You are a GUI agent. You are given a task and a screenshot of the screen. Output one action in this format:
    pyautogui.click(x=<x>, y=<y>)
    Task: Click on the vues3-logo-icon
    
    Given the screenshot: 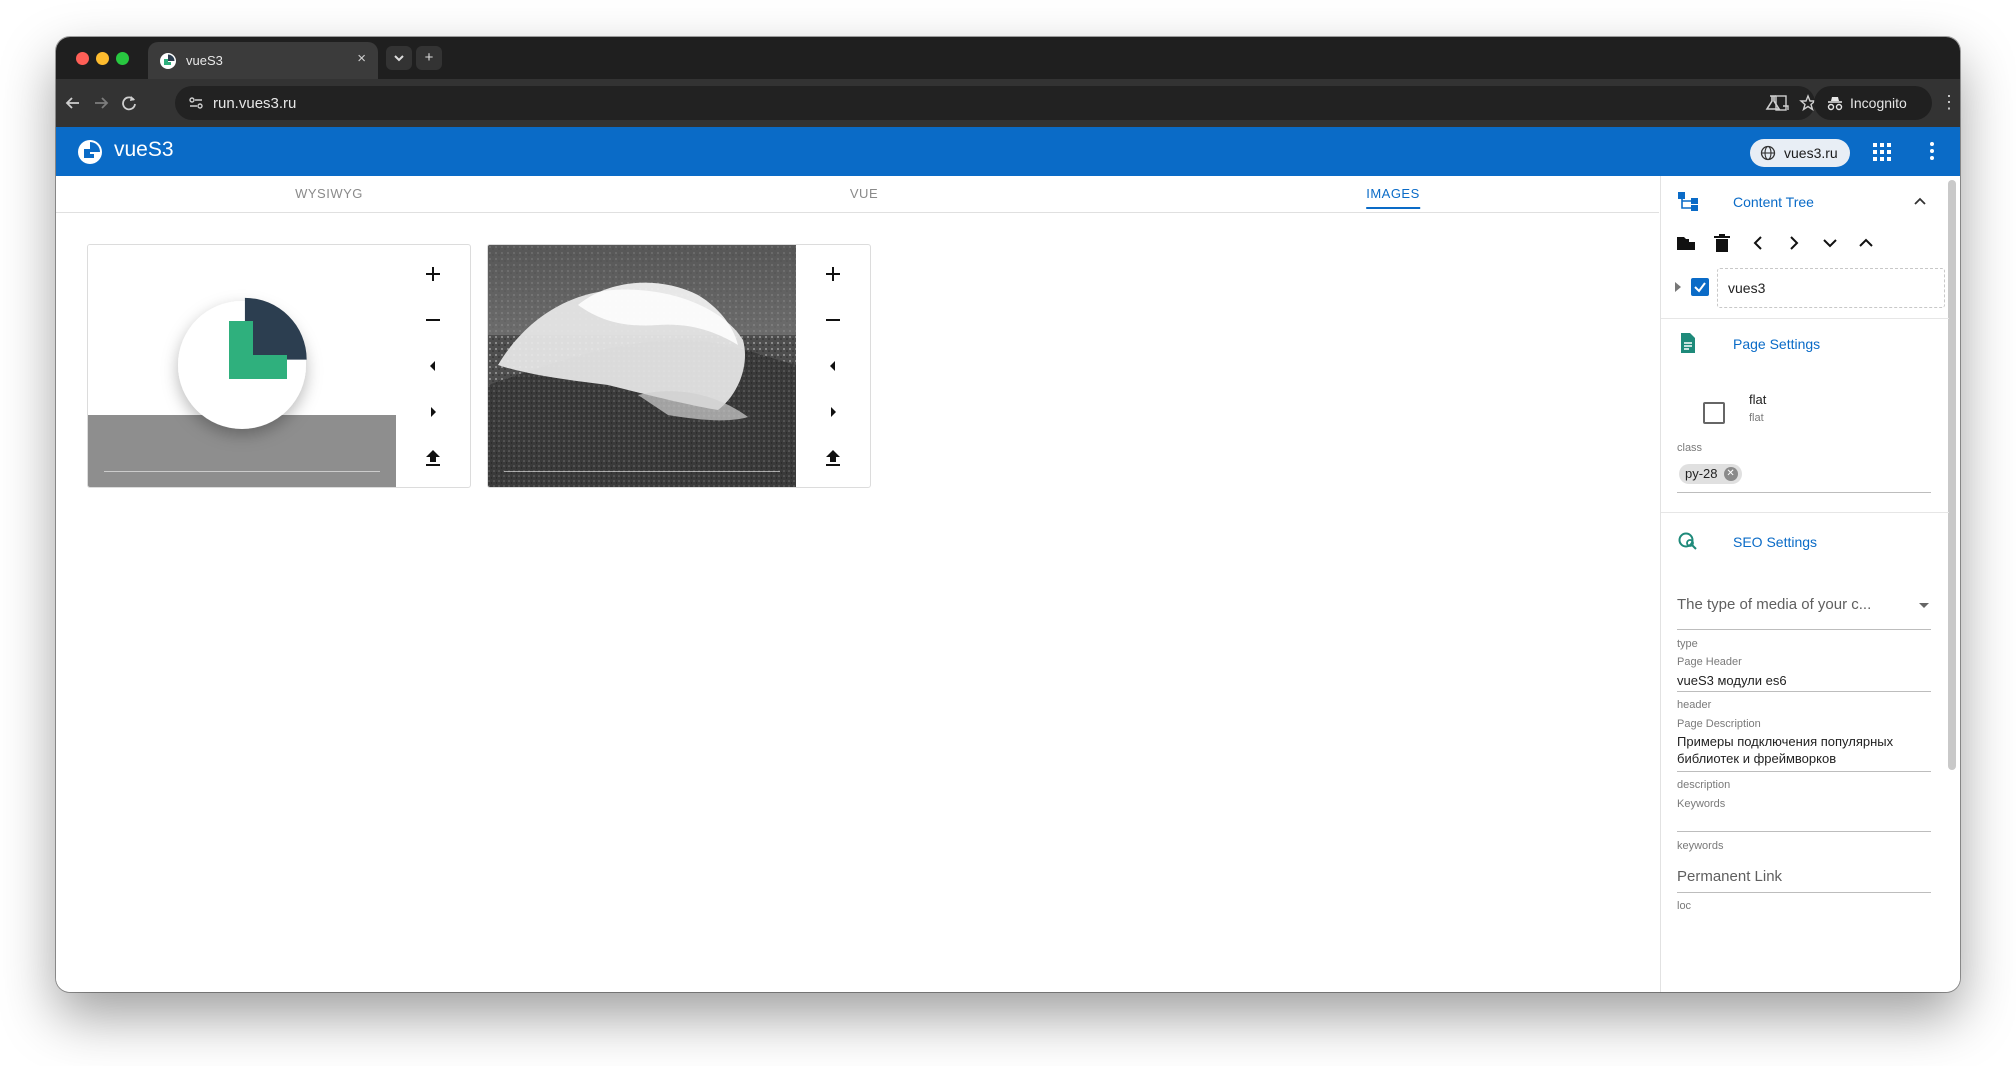 What is the action you would take?
    pyautogui.click(x=90, y=152)
    